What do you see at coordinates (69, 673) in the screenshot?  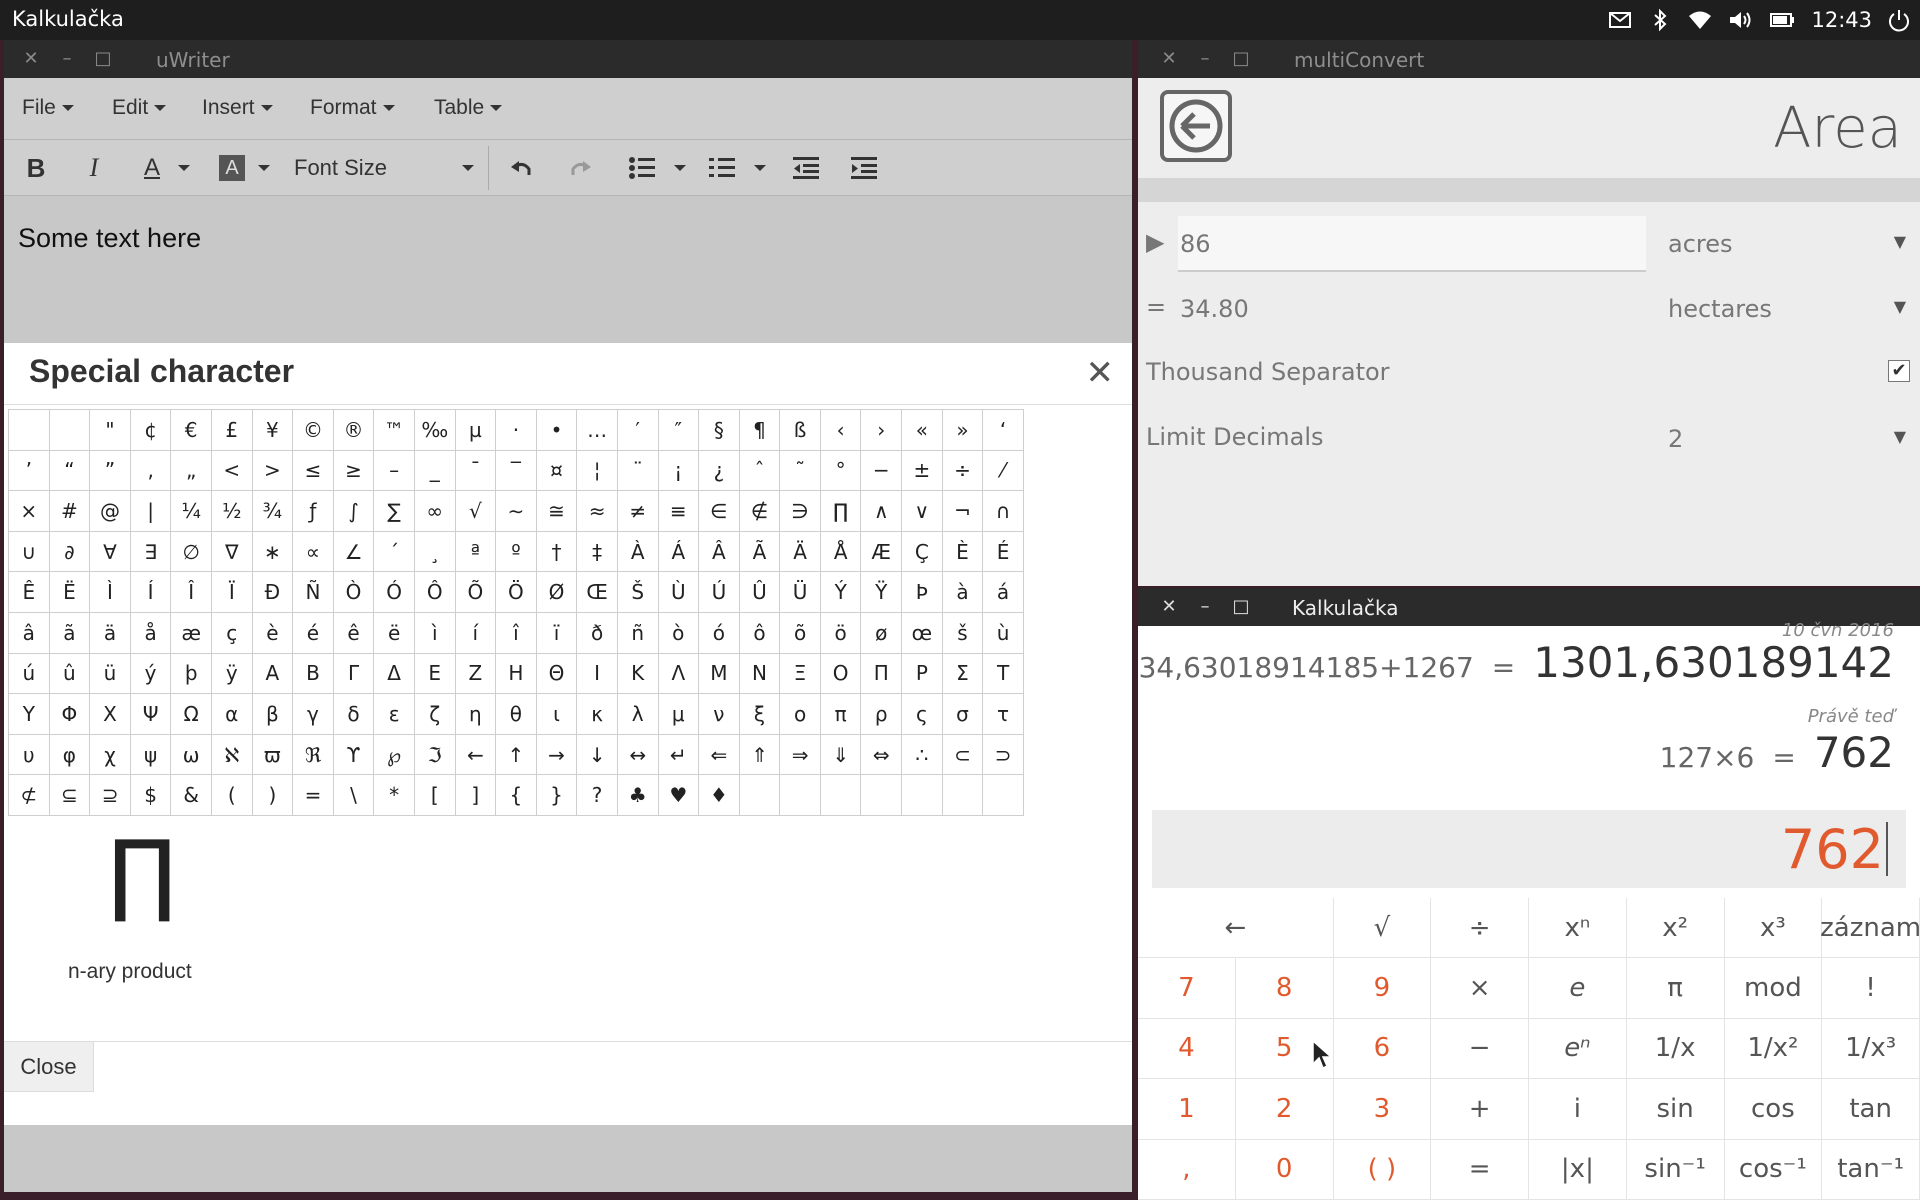 I see `character-cell: û` at bounding box center [69, 673].